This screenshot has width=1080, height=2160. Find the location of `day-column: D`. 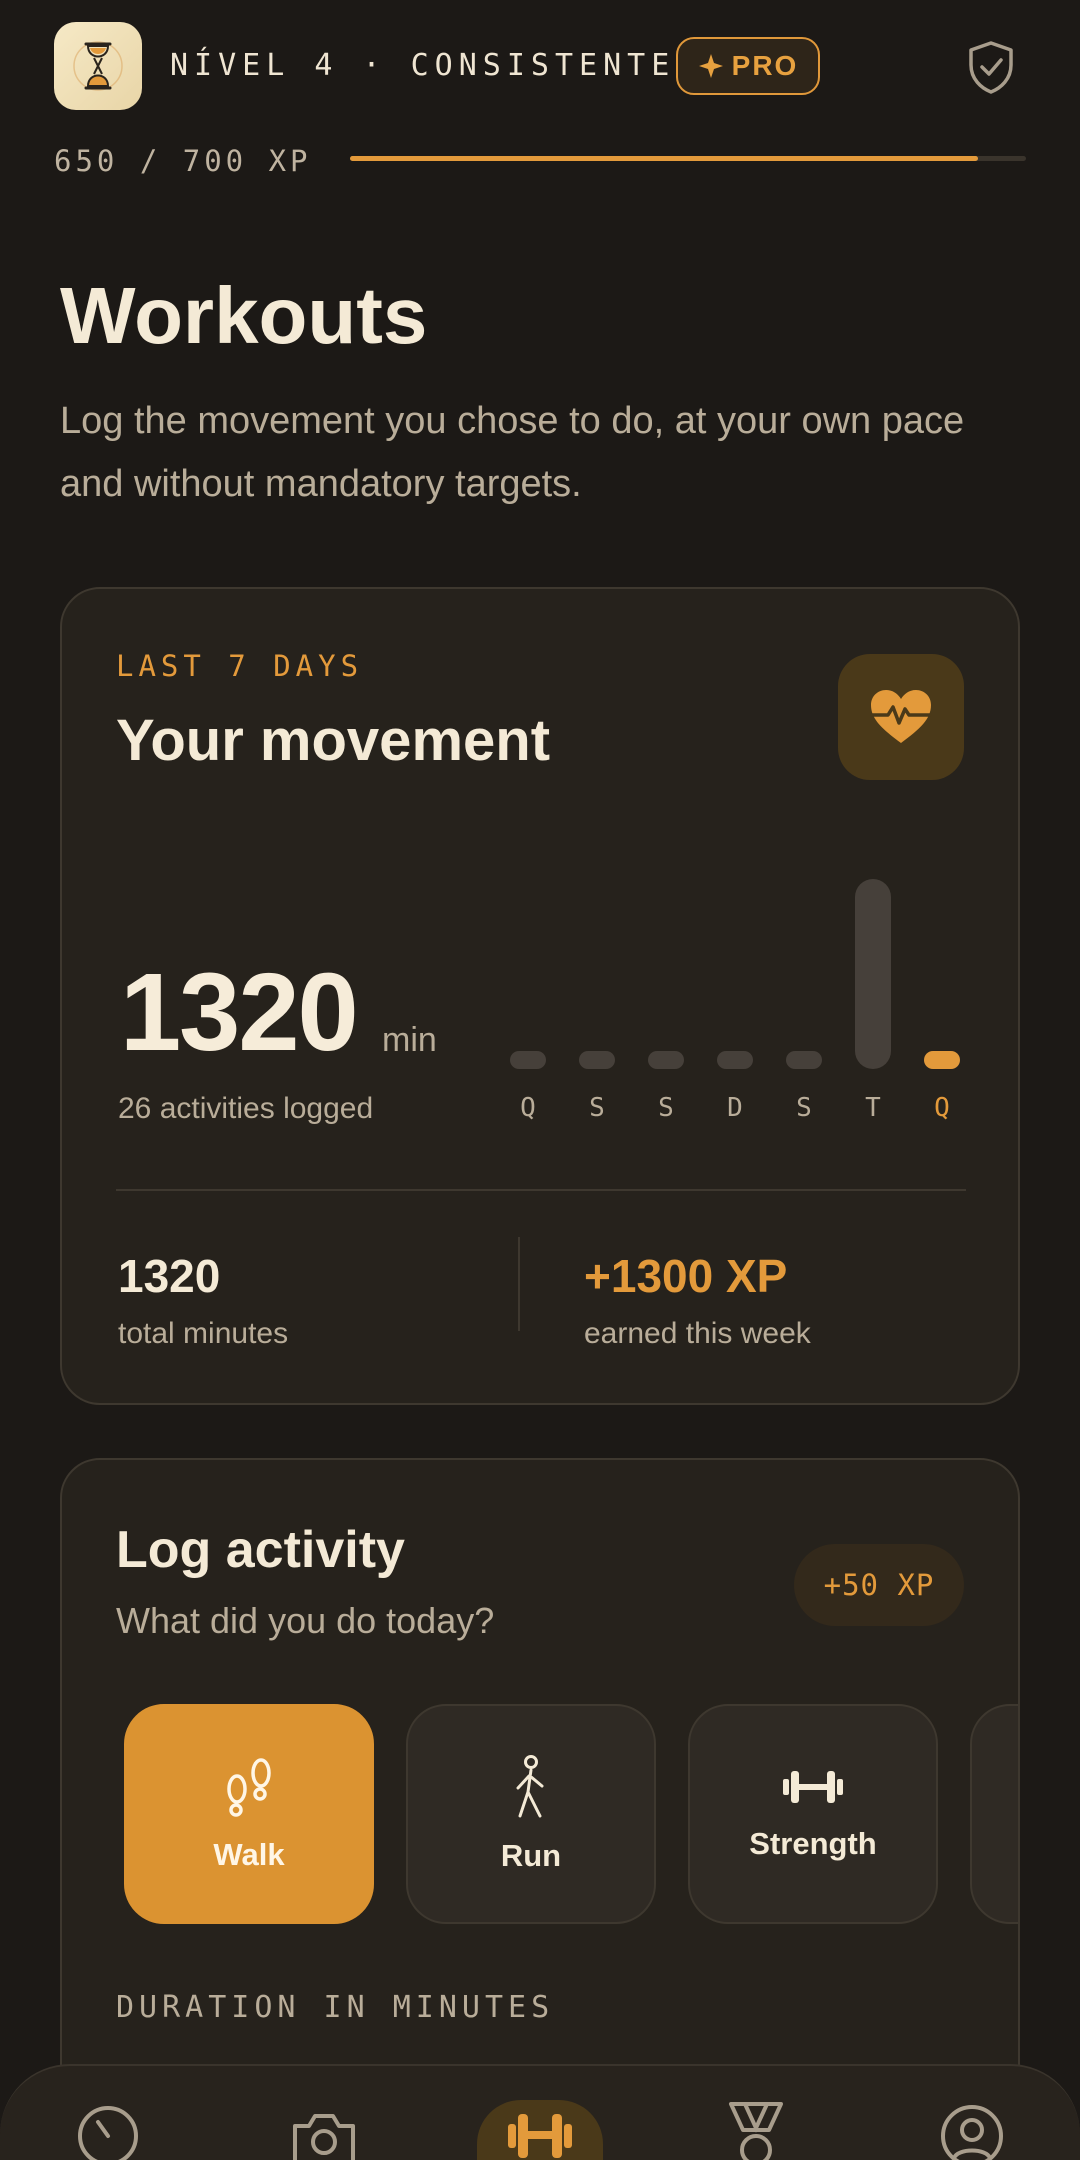

day-column: D is located at coordinates (735, 996).